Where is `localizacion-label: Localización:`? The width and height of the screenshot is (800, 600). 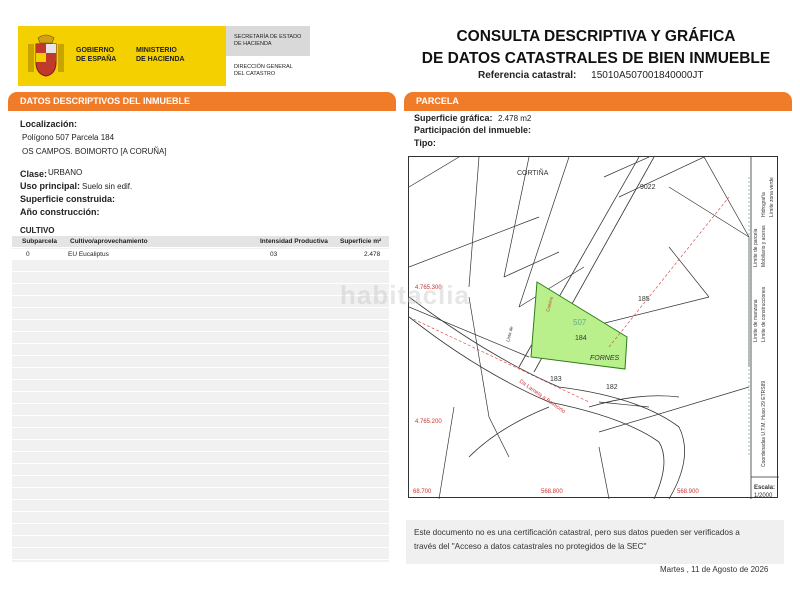 localizacion-label: Localización: is located at coordinates (49, 124).